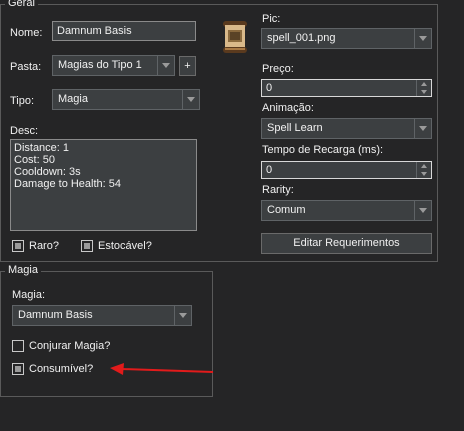 The width and height of the screenshot is (464, 431). I want to click on tipo-label: Tipo:, so click(22, 101).